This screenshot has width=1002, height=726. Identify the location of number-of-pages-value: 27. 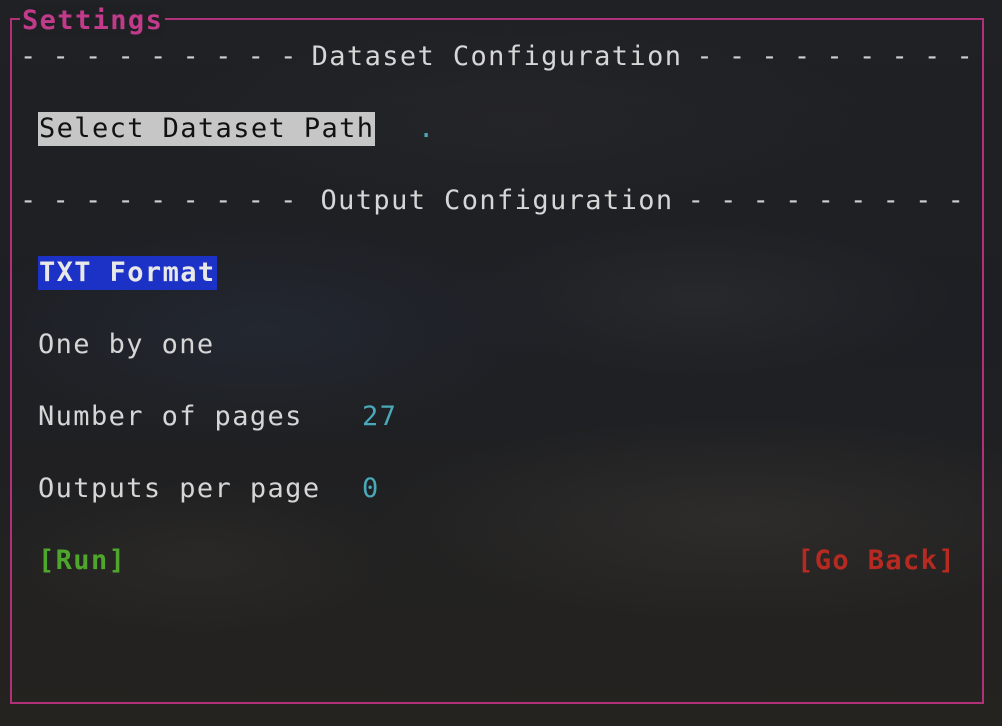
(379, 417).